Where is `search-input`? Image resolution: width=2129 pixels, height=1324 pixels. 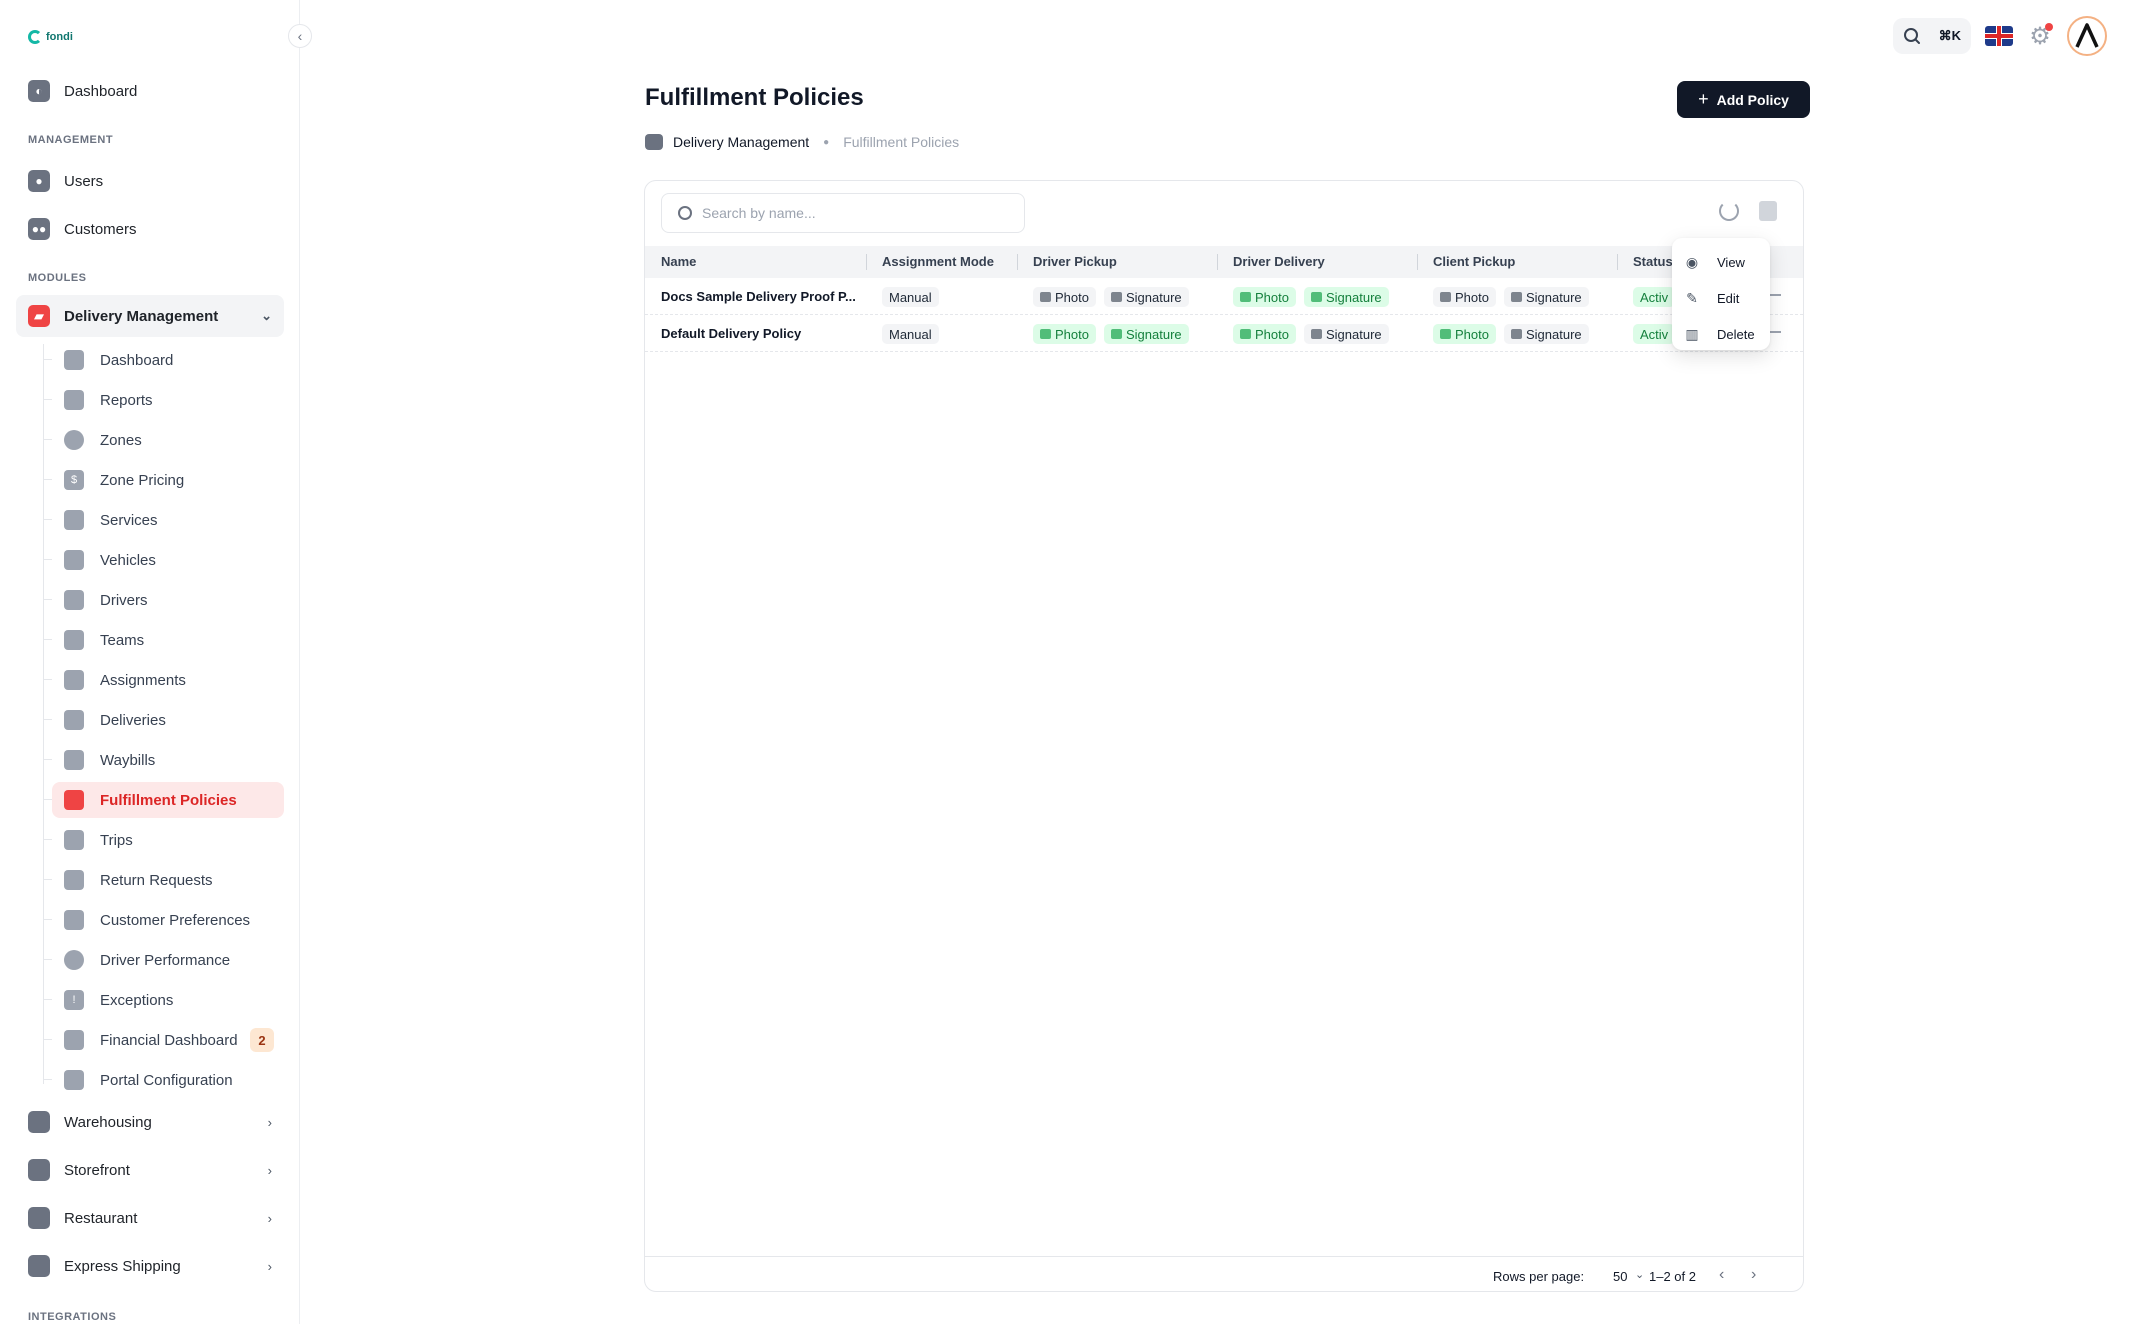
search-input is located at coordinates (852, 213).